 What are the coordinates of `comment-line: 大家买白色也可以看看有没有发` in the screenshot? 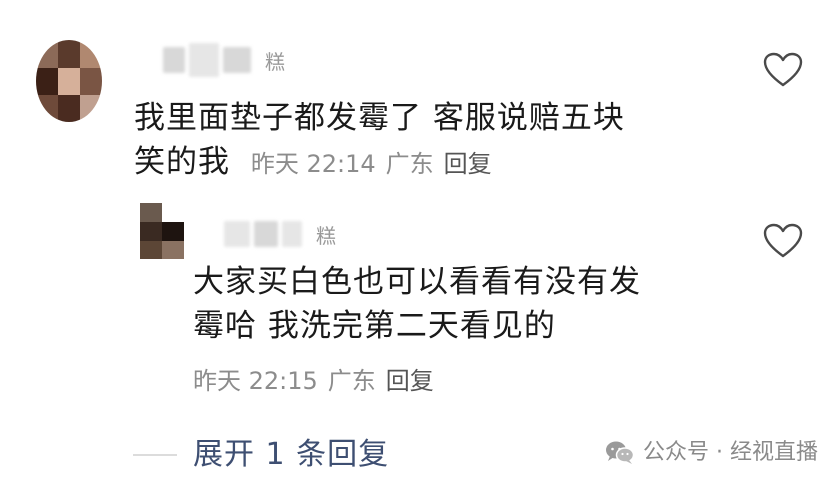 It's located at (417, 282).